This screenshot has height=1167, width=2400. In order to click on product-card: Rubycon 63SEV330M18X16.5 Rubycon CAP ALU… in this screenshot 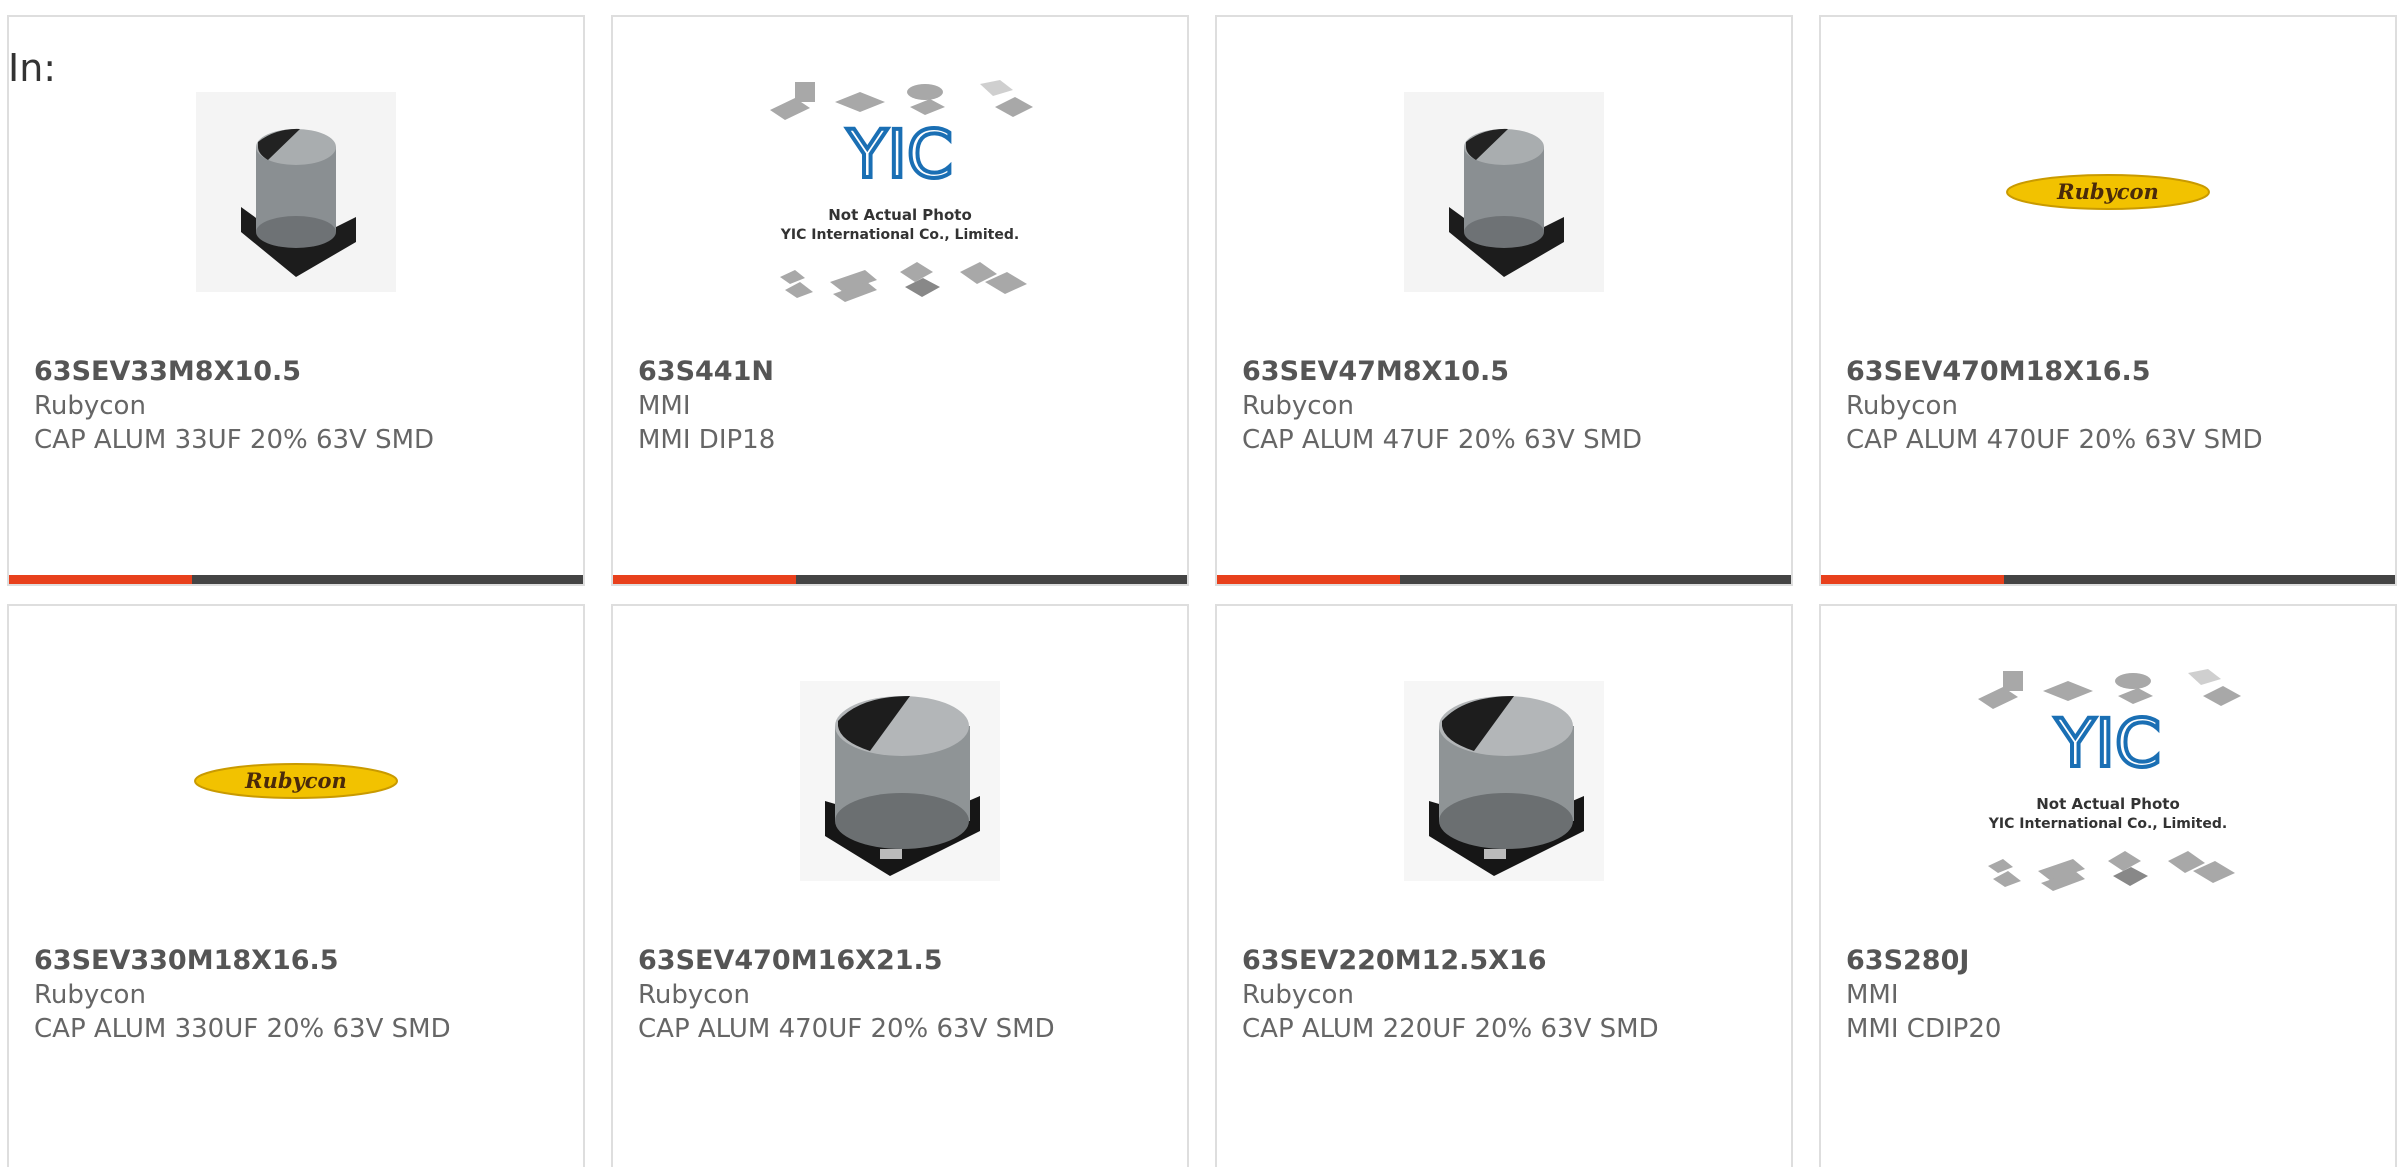, I will do `click(296, 885)`.